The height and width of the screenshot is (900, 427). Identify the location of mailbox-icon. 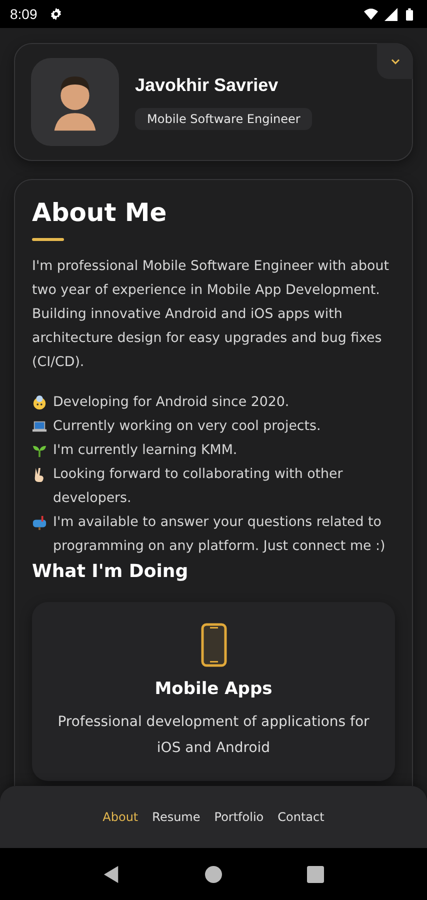
(39, 522).